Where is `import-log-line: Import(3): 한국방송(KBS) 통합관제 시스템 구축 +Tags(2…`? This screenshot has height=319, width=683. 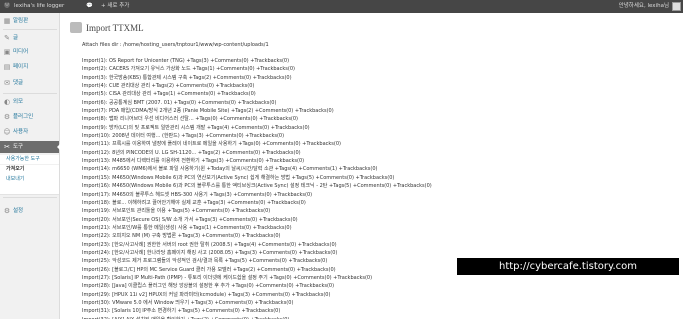 import-log-line: Import(3): 한국방송(KBS) 통합관제 시스템 구축 +Tags(2… is located at coordinates (187, 77).